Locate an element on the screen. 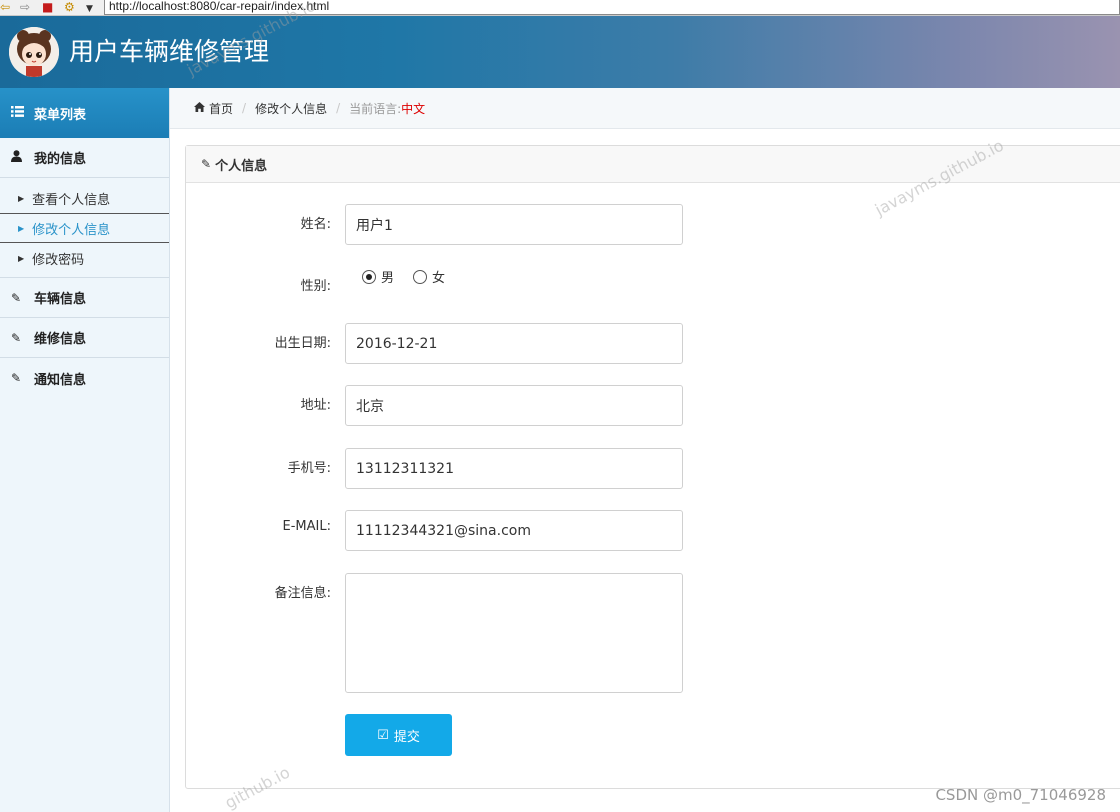 This screenshot has width=1120, height=812. menu-header: 菜单列表 is located at coordinates (84, 113).